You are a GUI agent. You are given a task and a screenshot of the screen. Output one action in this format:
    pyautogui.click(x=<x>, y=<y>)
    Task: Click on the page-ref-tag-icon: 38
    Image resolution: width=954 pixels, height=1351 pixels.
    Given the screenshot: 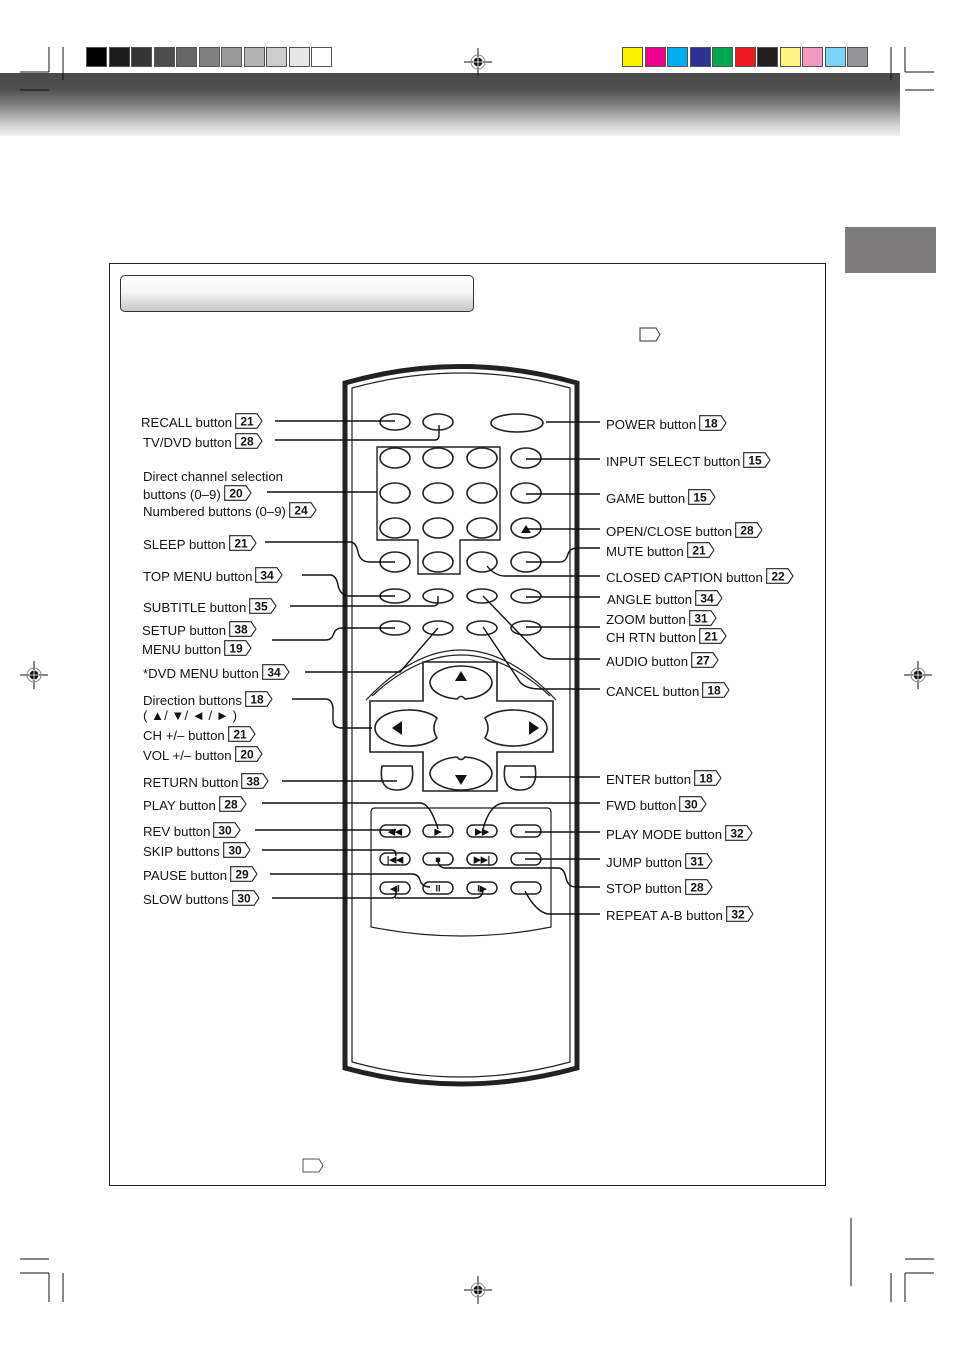 What is the action you would take?
    pyautogui.click(x=243, y=629)
    